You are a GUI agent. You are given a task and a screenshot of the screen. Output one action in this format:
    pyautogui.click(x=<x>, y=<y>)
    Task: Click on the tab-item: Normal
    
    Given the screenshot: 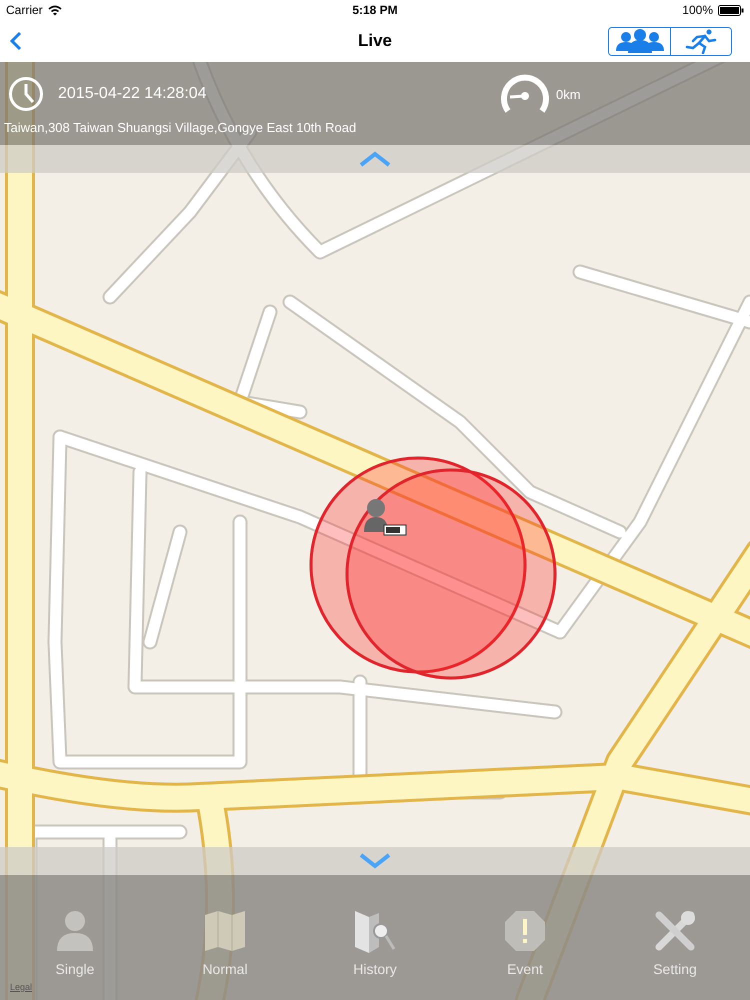 What is the action you would take?
    pyautogui.click(x=225, y=942)
    